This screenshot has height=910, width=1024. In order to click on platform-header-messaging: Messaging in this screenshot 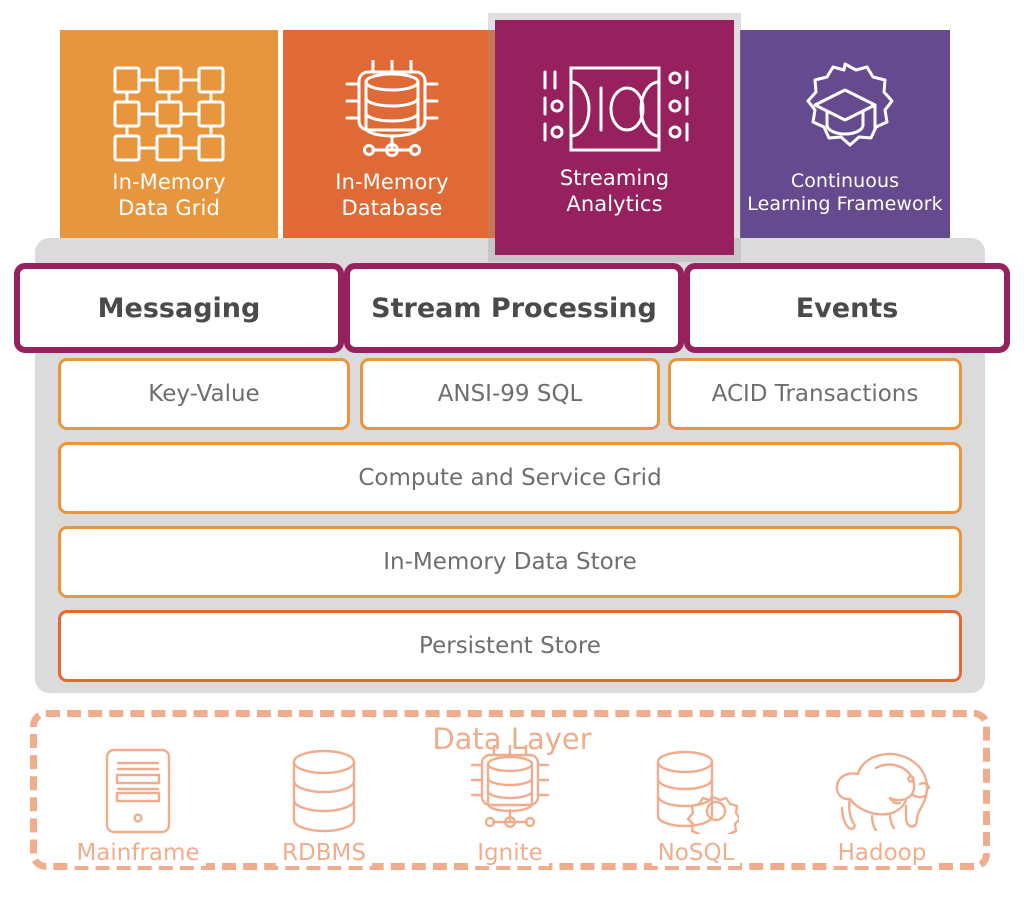, I will do `click(179, 308)`.